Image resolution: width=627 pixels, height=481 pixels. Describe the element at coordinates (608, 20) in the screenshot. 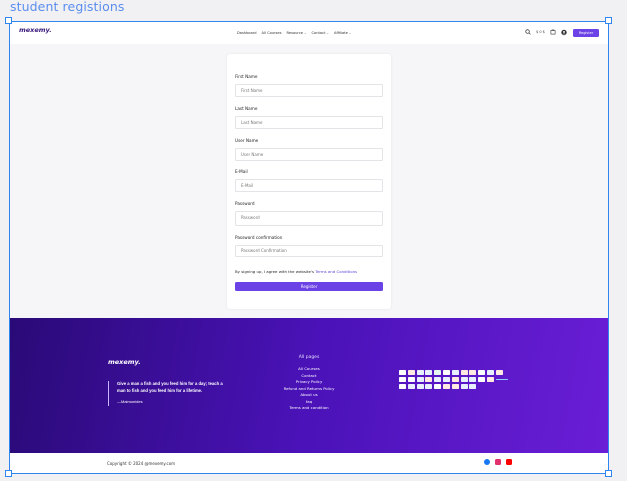

I see `resize-handle-top-right` at that location.